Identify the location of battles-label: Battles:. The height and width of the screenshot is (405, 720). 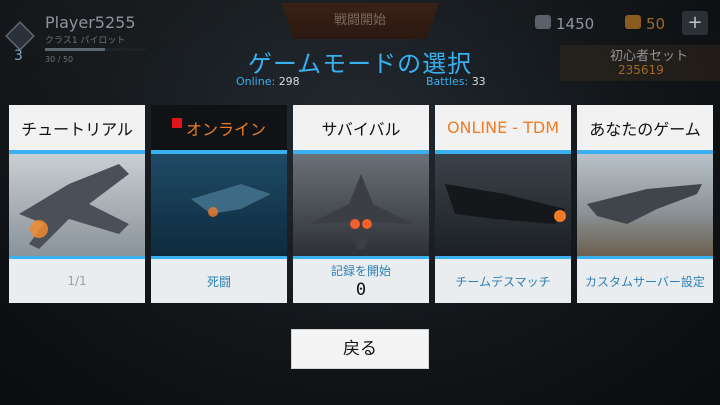
(447, 81).